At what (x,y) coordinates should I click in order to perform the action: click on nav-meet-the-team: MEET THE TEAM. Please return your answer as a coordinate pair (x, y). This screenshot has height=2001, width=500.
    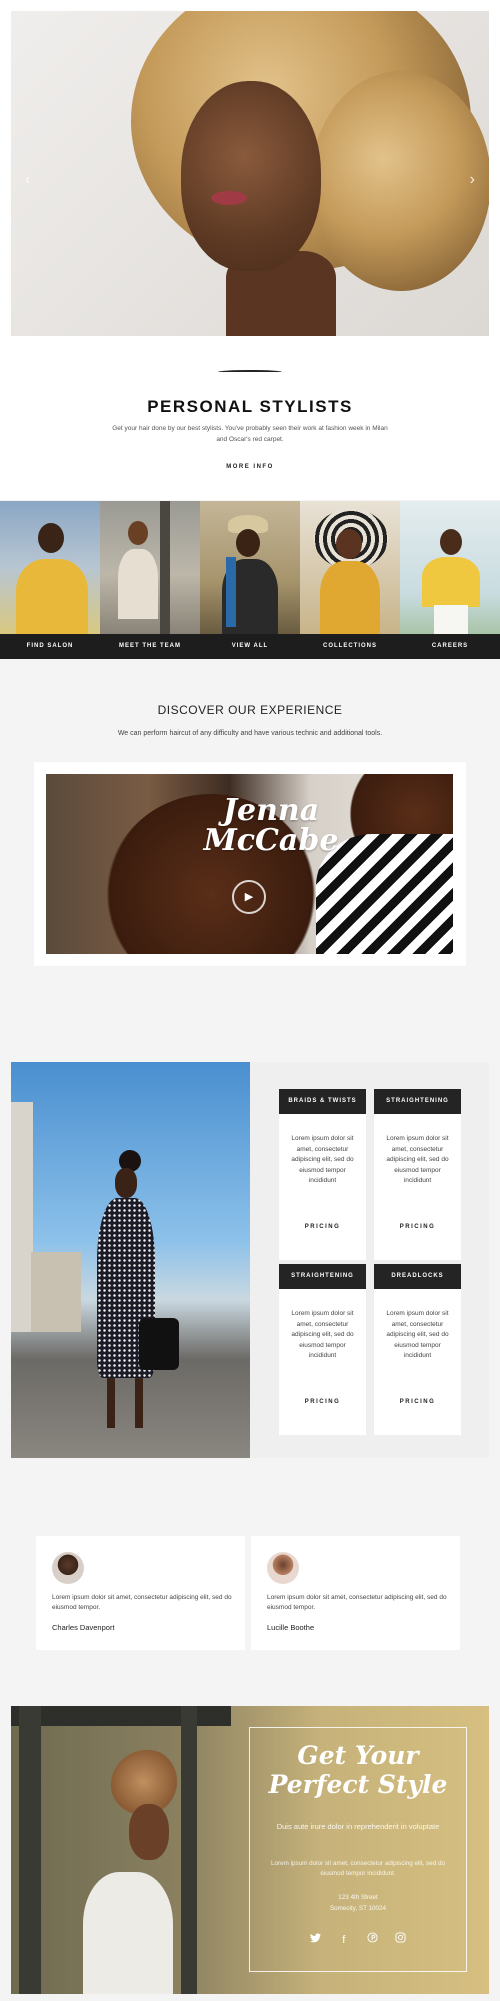
    Looking at the image, I should click on (150, 646).